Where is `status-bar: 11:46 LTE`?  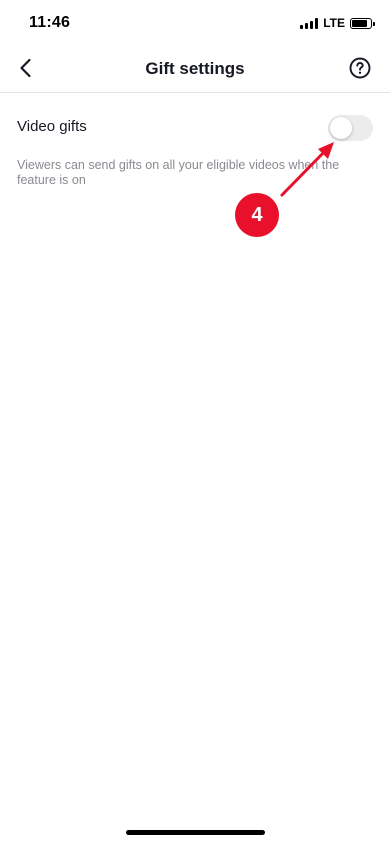 status-bar: 11:46 LTE is located at coordinates (195, 23).